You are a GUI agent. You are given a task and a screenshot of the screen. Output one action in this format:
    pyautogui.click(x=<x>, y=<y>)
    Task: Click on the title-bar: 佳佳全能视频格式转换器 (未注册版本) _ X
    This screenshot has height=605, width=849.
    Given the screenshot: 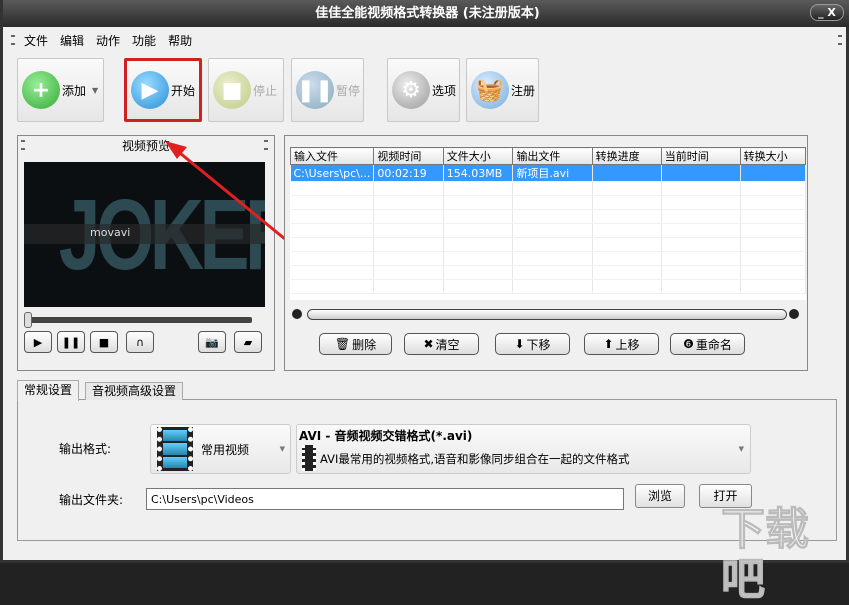 What is the action you would take?
    pyautogui.click(x=426, y=13)
    